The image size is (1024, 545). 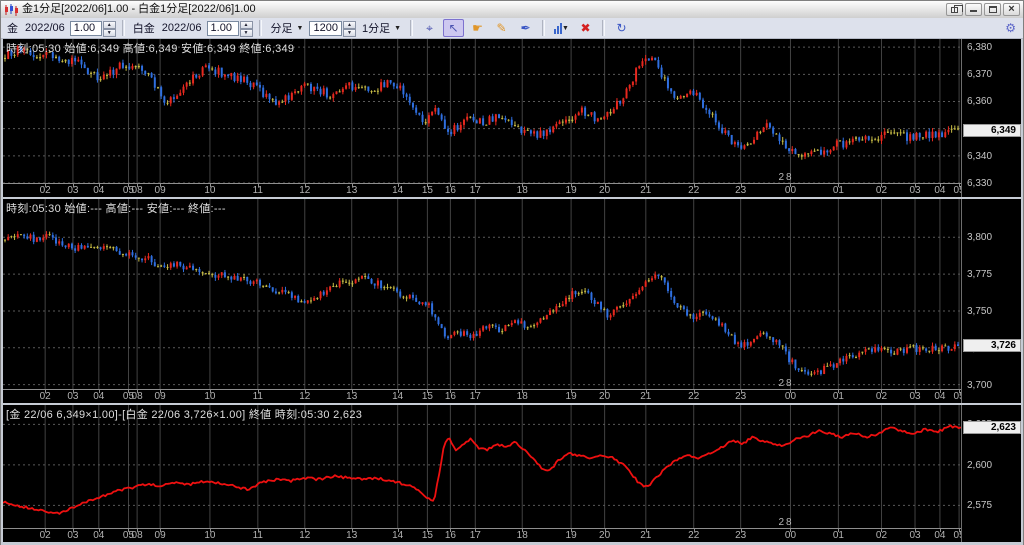 What do you see at coordinates (92, 28) in the screenshot?
I see `gold-multiplier-spinner: 1.00 ▲ ▼` at bounding box center [92, 28].